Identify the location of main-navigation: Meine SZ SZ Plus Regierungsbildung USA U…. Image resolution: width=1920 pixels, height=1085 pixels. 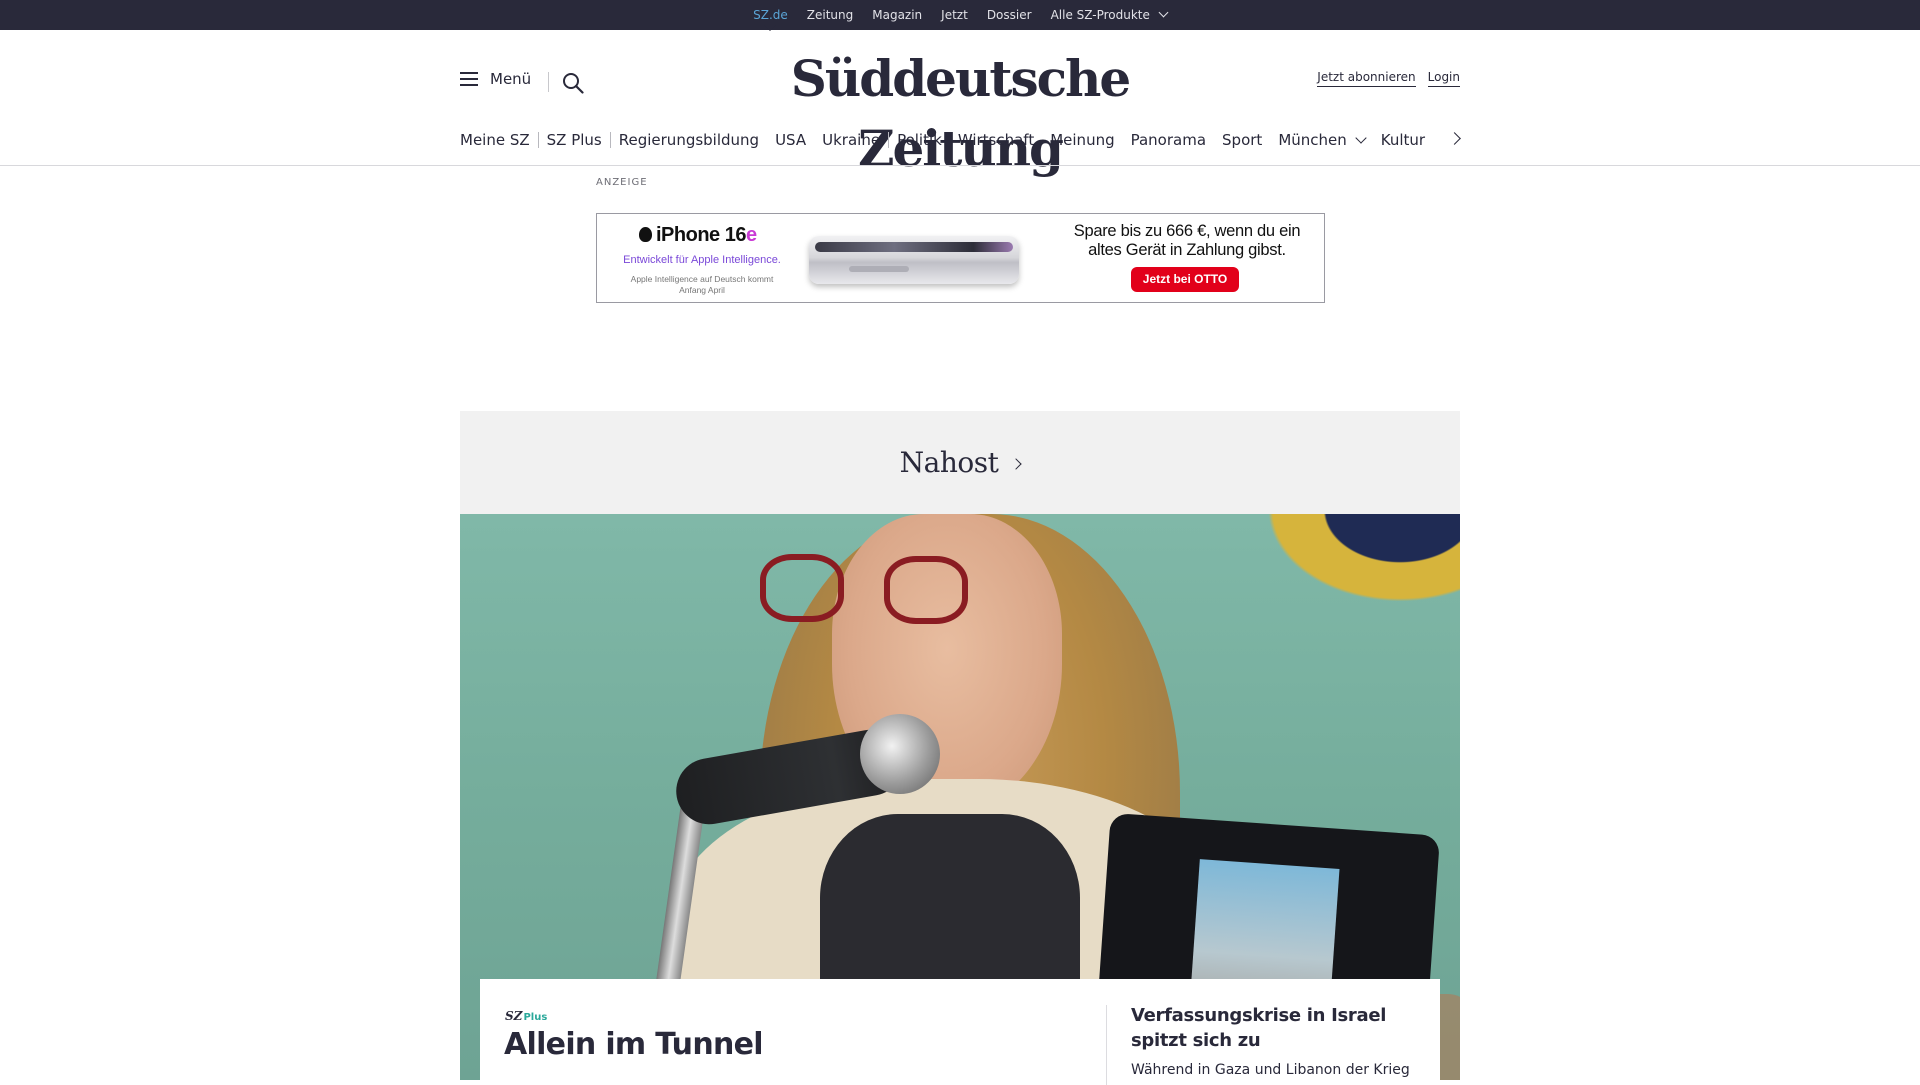
(946, 140).